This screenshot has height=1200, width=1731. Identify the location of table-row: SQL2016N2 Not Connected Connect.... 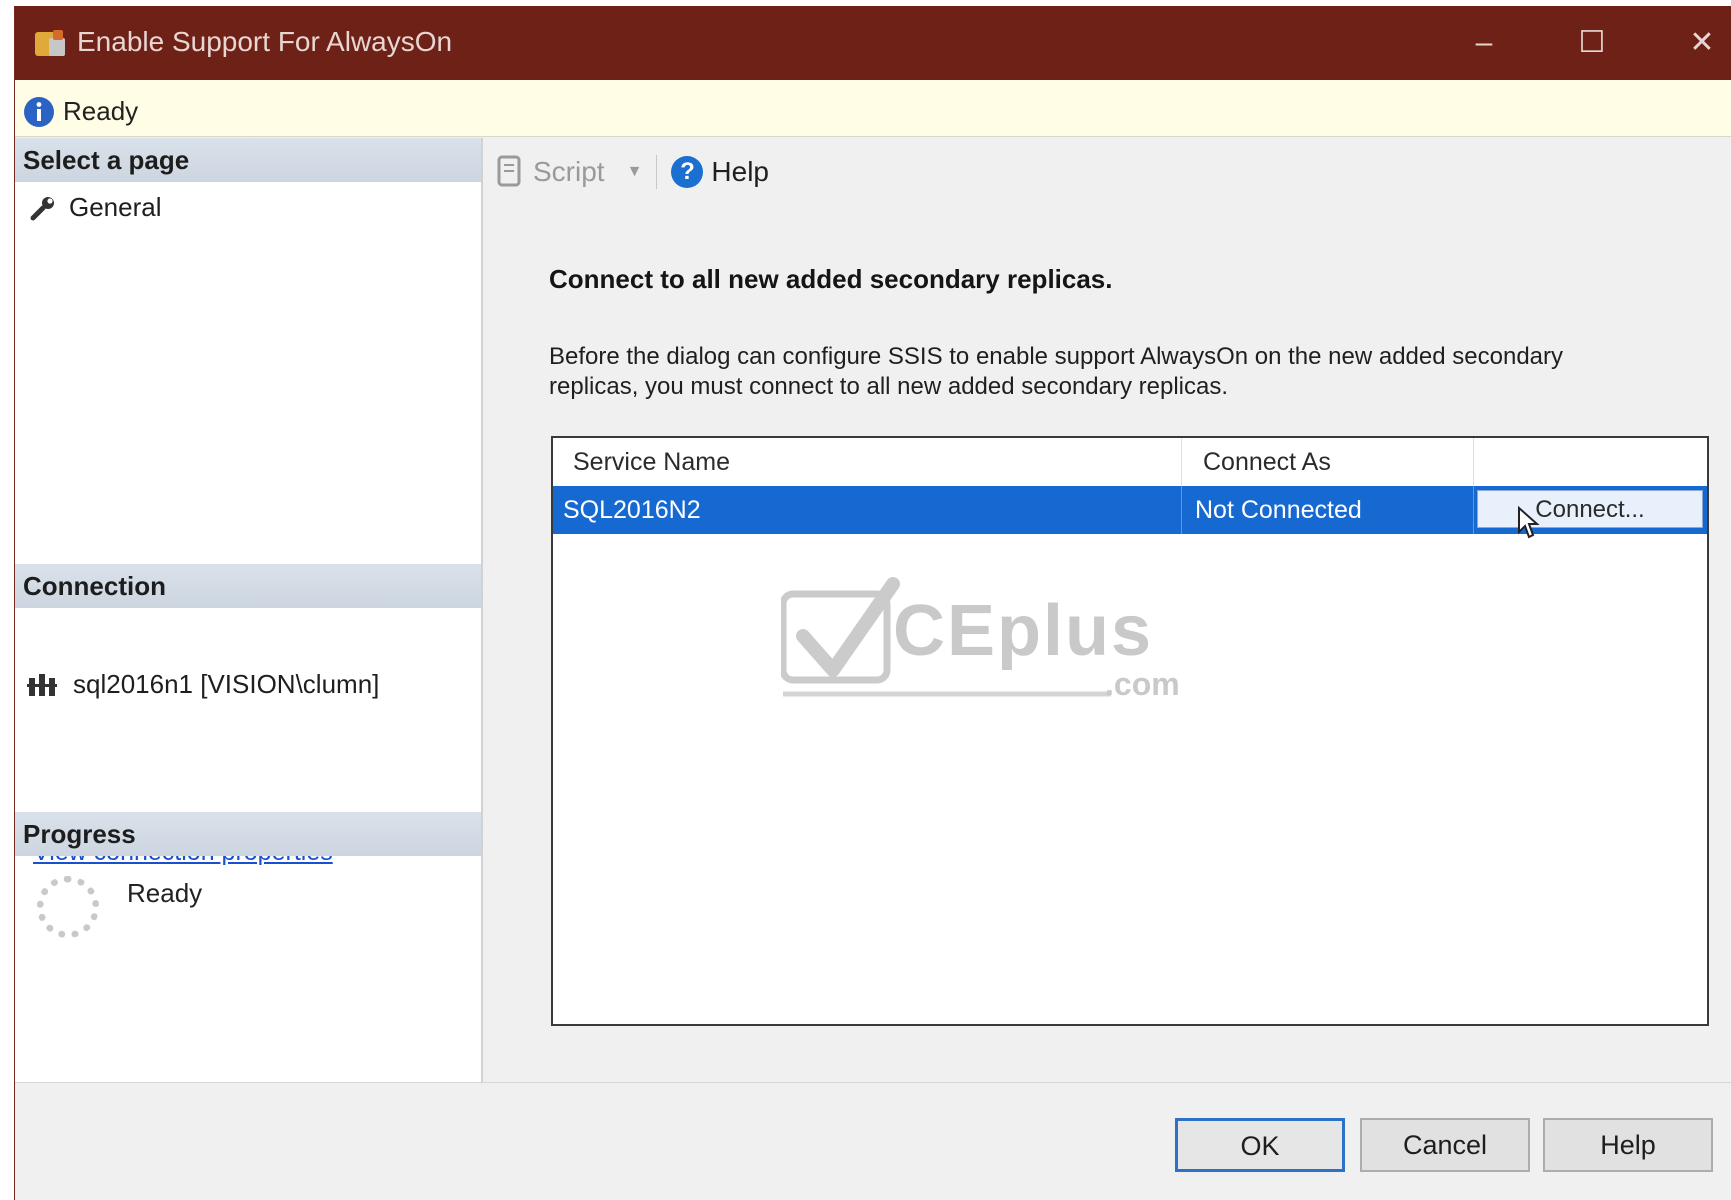
(1130, 512).